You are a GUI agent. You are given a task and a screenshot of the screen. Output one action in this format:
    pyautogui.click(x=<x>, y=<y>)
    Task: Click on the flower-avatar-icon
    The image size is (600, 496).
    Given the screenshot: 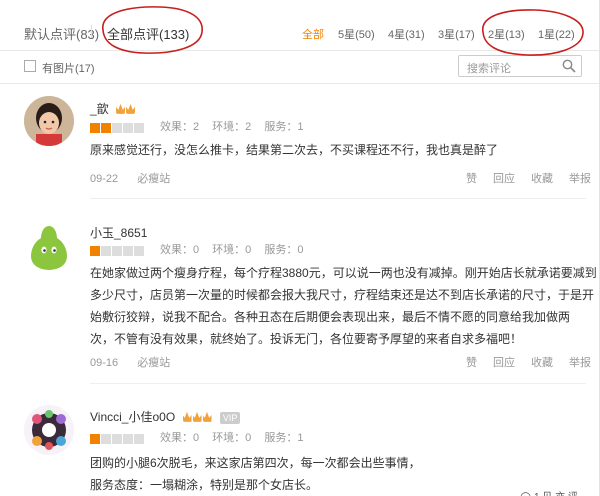 What is the action you would take?
    pyautogui.click(x=49, y=430)
    